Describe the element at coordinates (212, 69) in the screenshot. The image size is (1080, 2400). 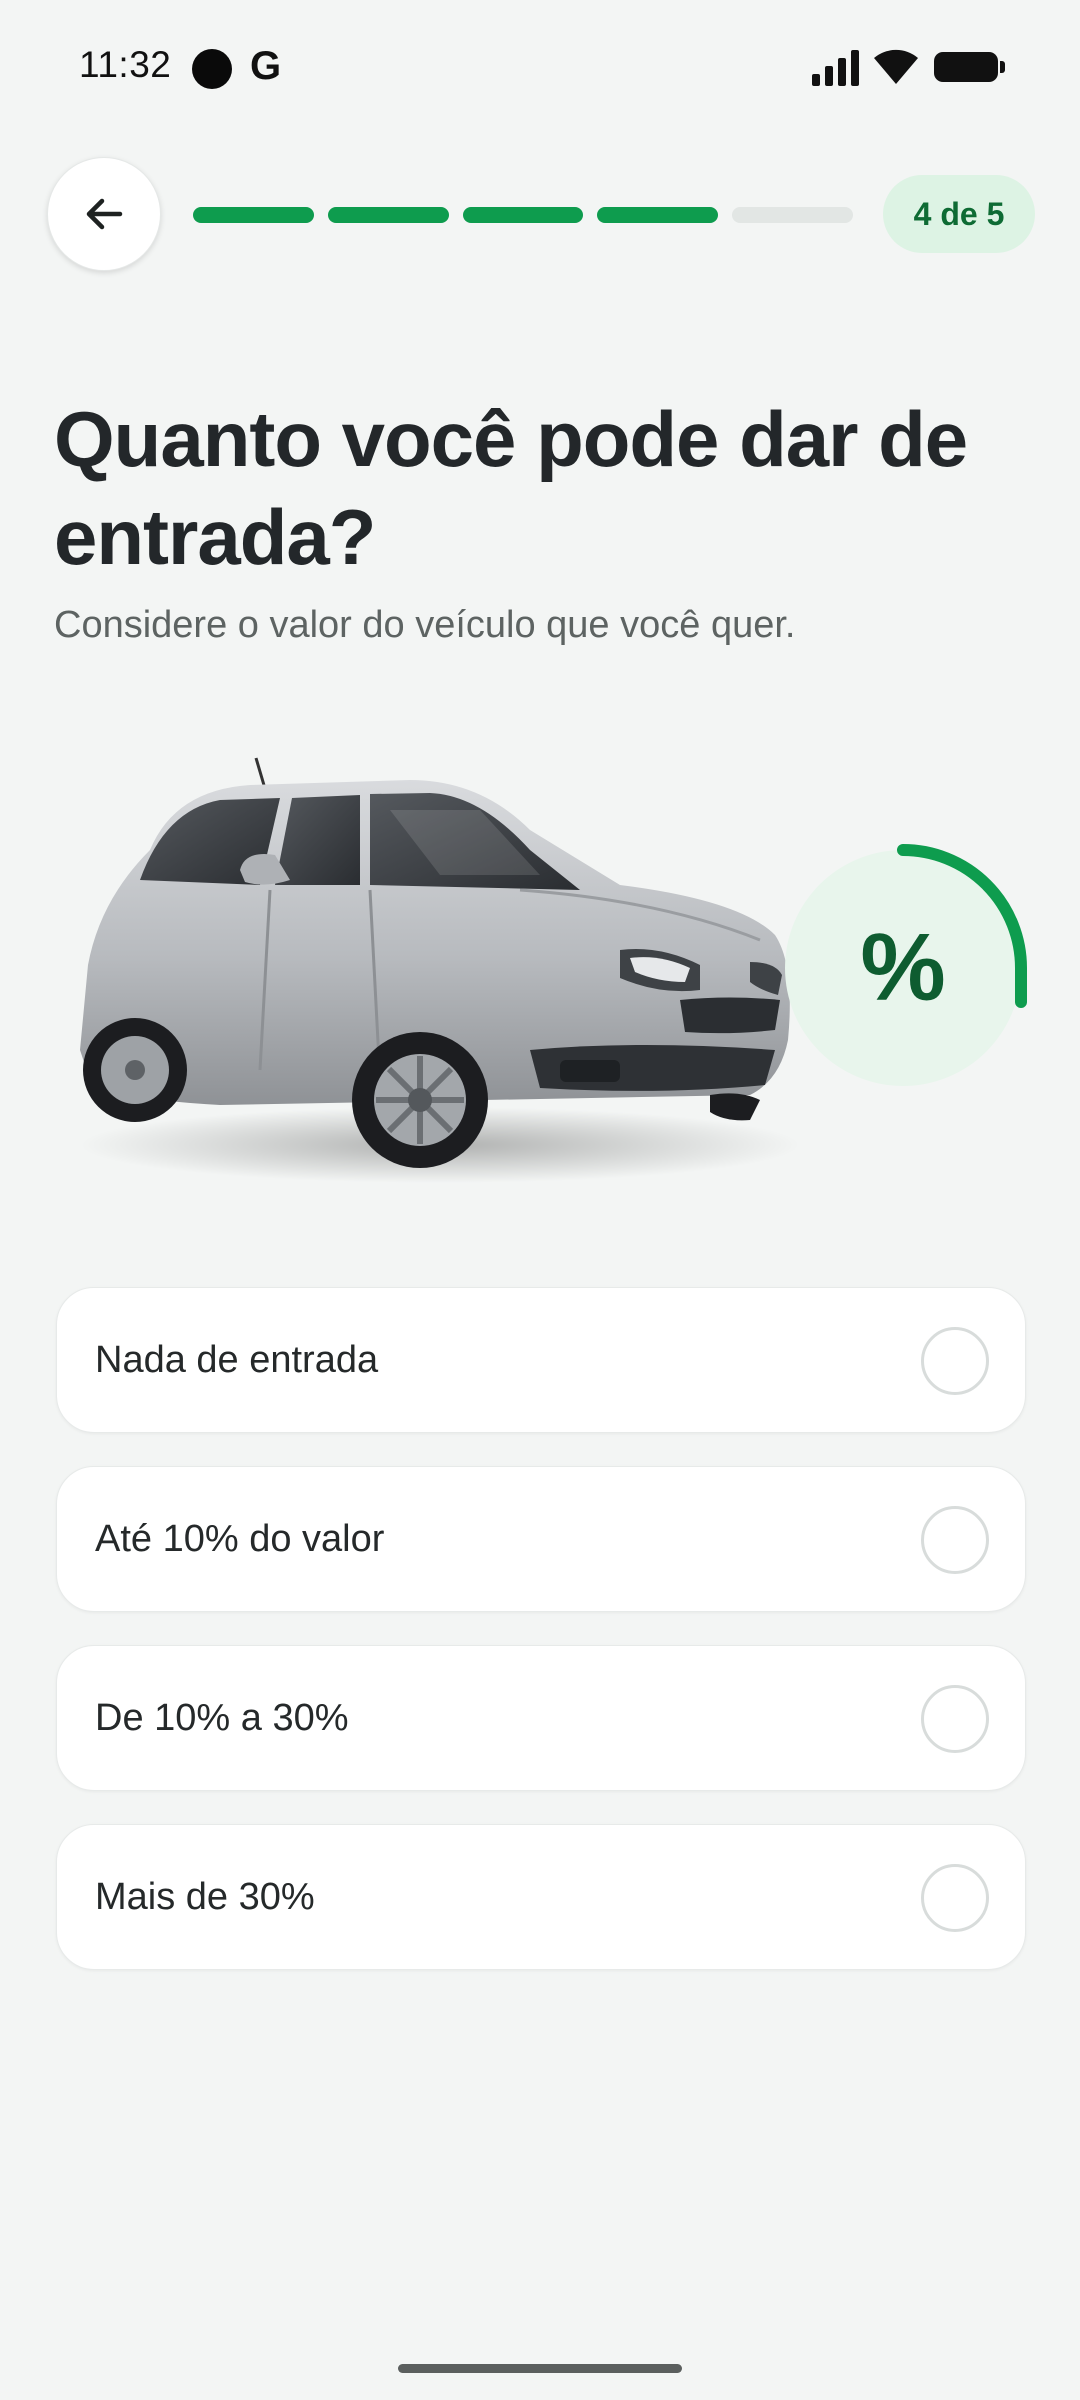
I see `circle-notification-icon` at that location.